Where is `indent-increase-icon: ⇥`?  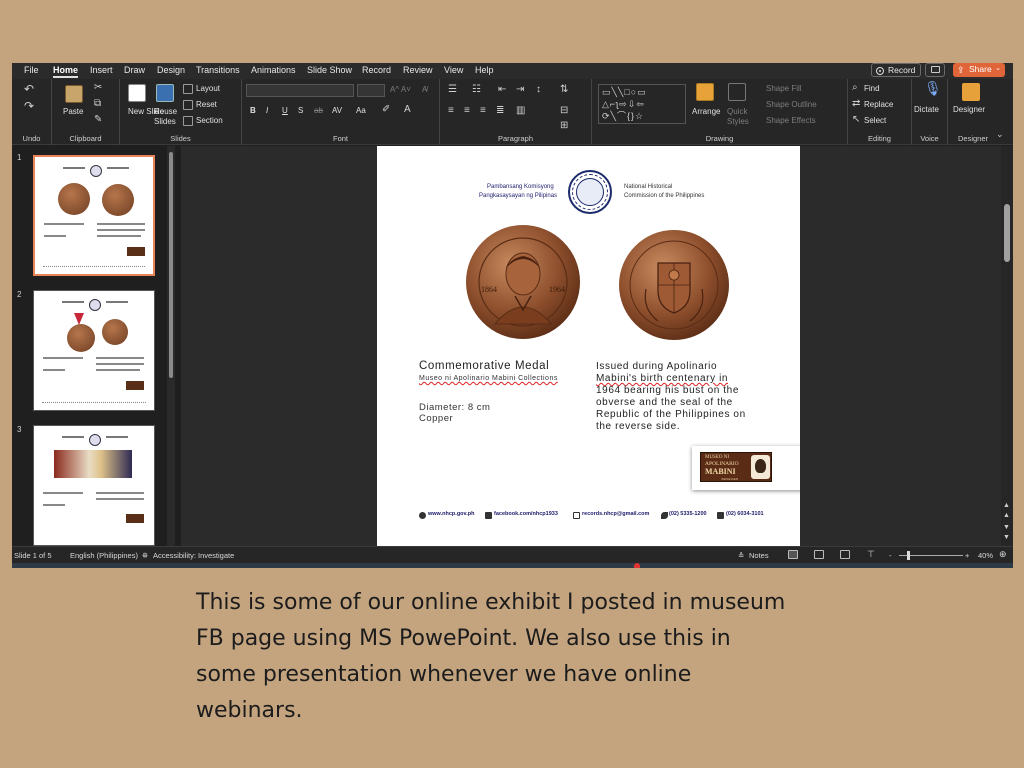
indent-increase-icon: ⇥ is located at coordinates (520, 90).